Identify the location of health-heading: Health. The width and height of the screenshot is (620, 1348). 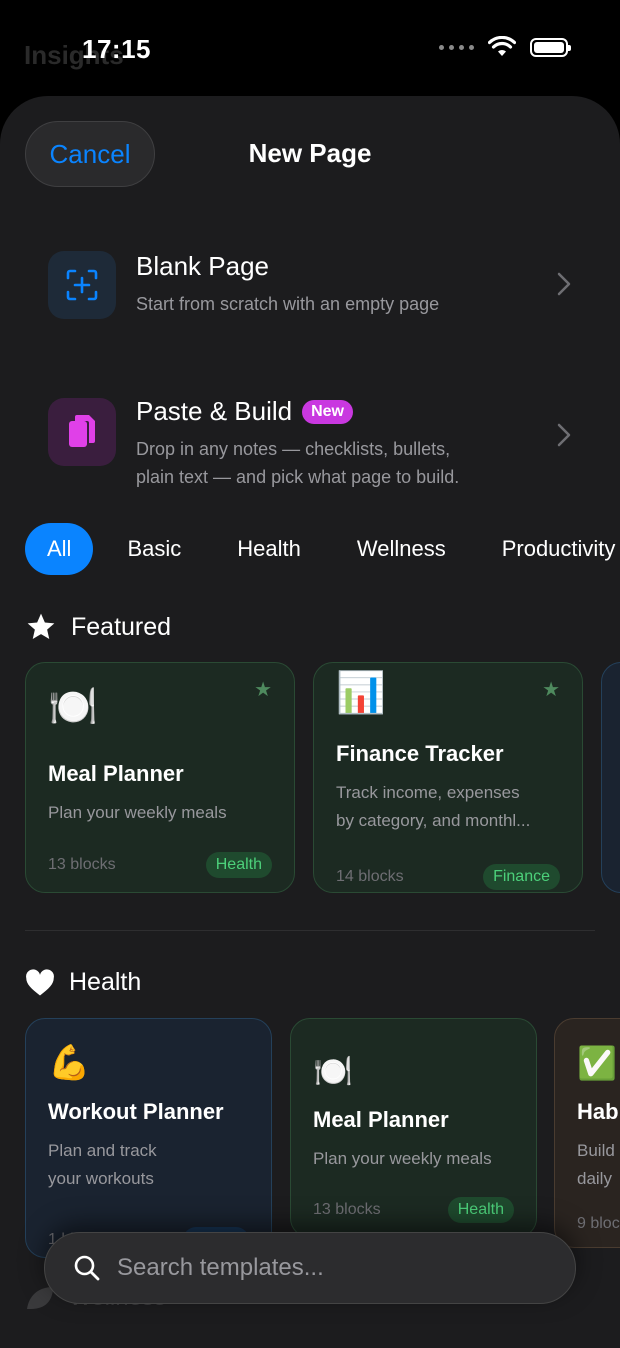
(105, 982).